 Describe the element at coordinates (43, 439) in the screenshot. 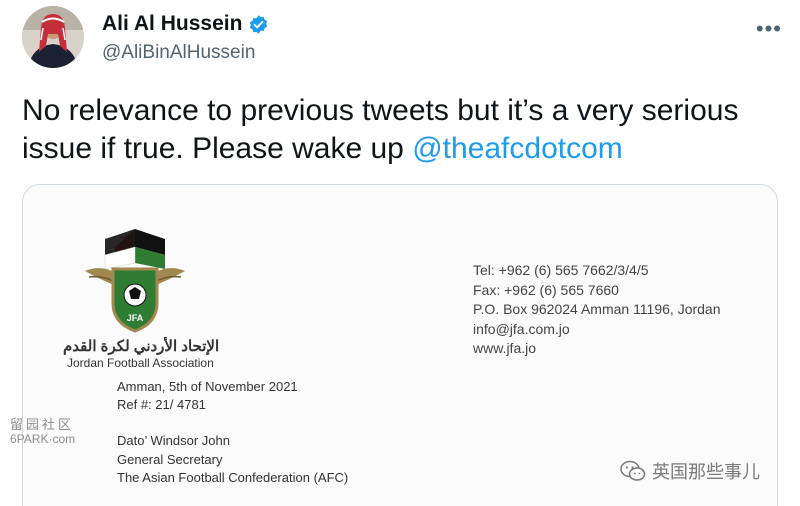

I see `watermark-left-bottom: 6PARK·com` at that location.